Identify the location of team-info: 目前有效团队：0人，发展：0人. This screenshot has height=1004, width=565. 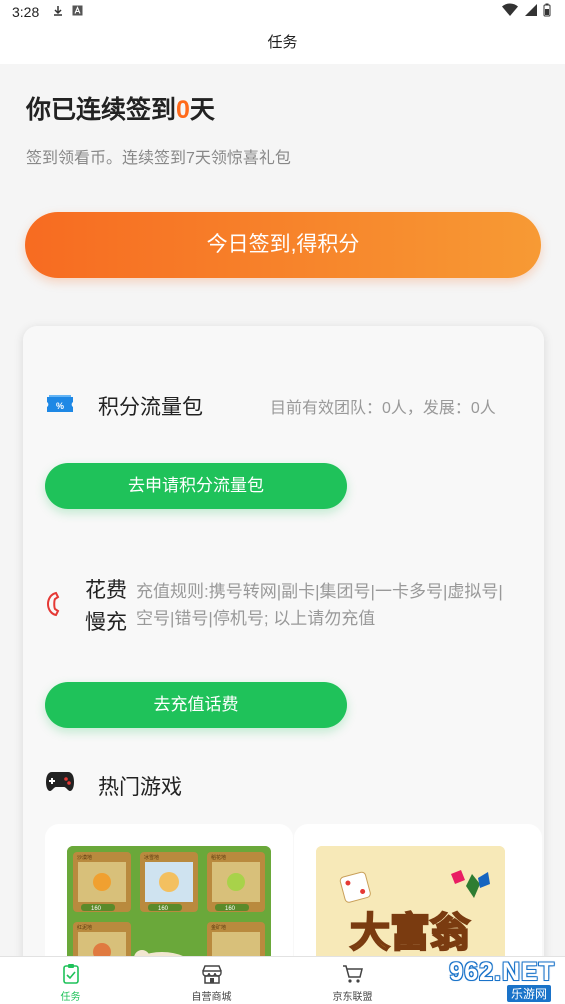
(383, 408).